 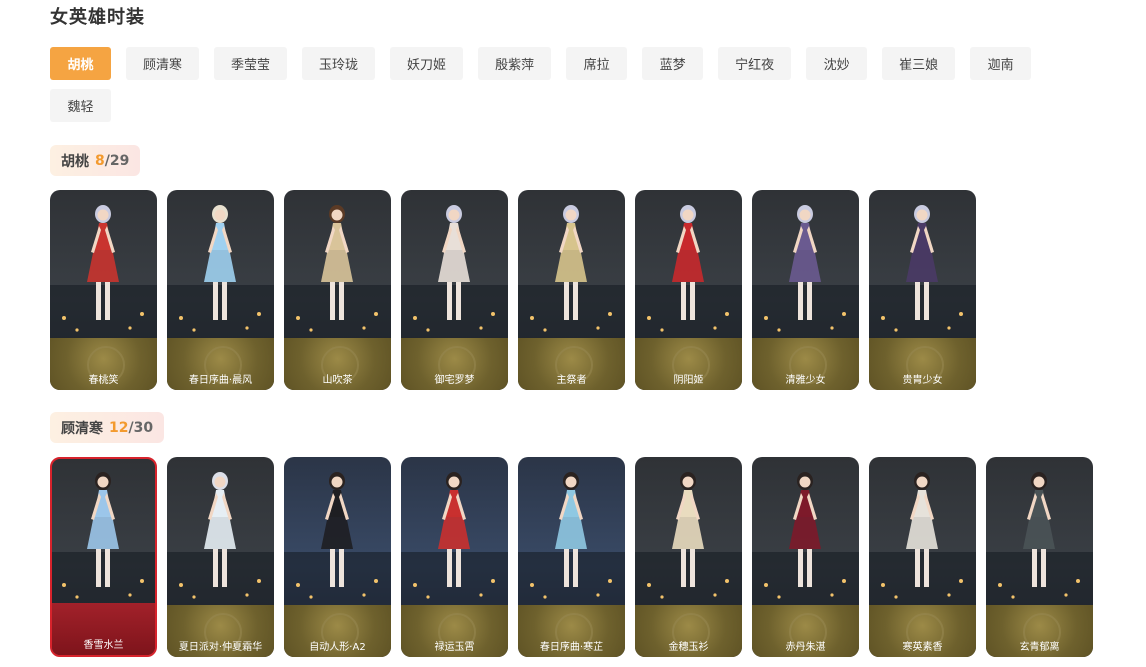 I want to click on hero-tab: 宁红夜, so click(x=755, y=63).